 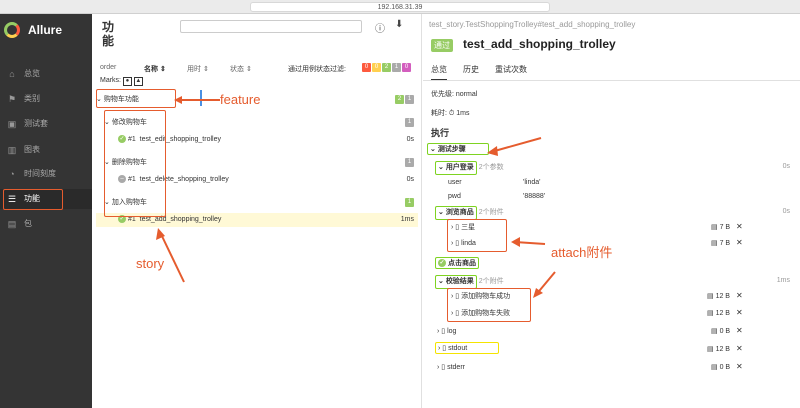 I want to click on brand-name: Allure, so click(x=45, y=30).